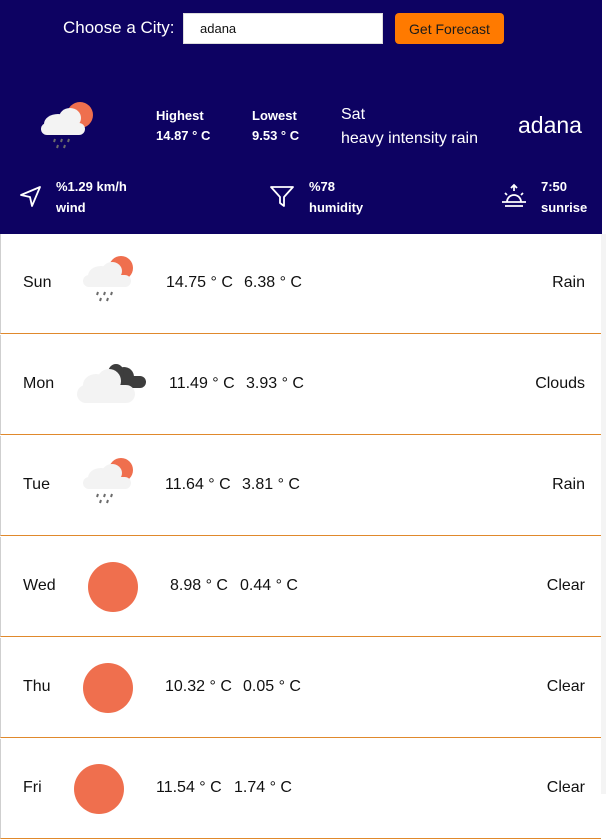  Describe the element at coordinates (409, 138) in the screenshot. I see `today-description: heavy intensity rain` at that location.